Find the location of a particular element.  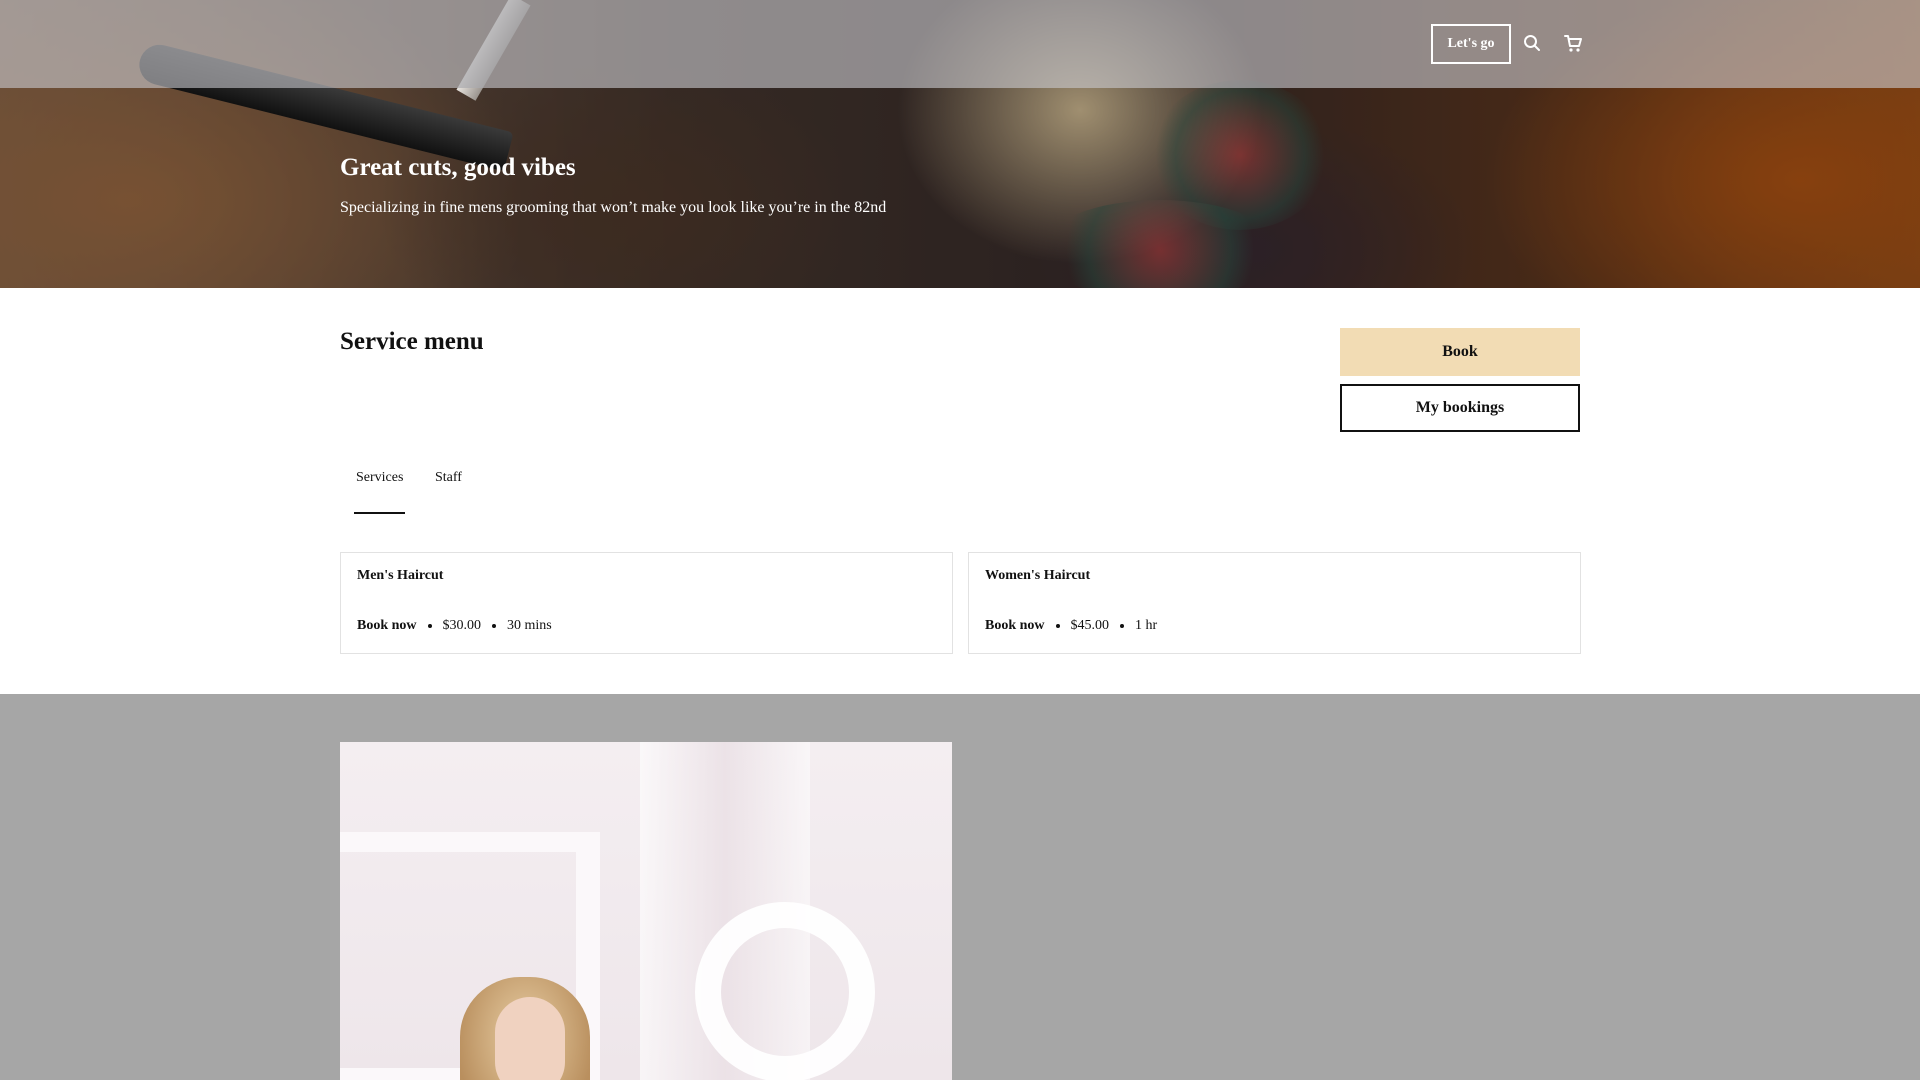

top-navigation-bar: Let's go is located at coordinates (960, 44).